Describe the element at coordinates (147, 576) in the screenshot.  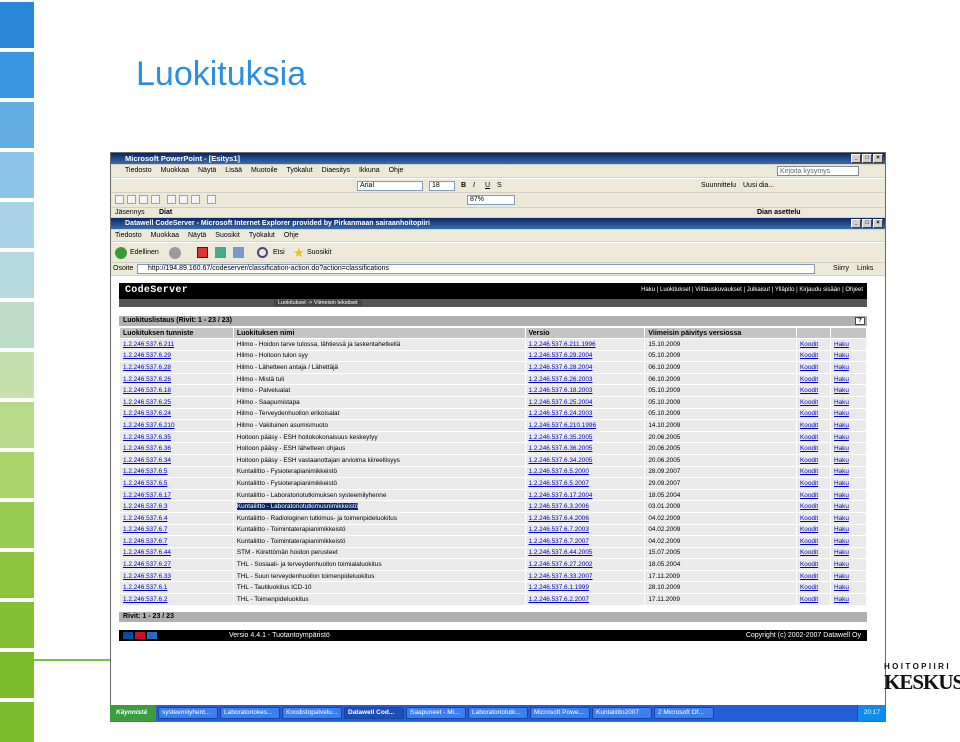
I see `classification-id-link-text: 1.2.246.537.6.33` at that location.